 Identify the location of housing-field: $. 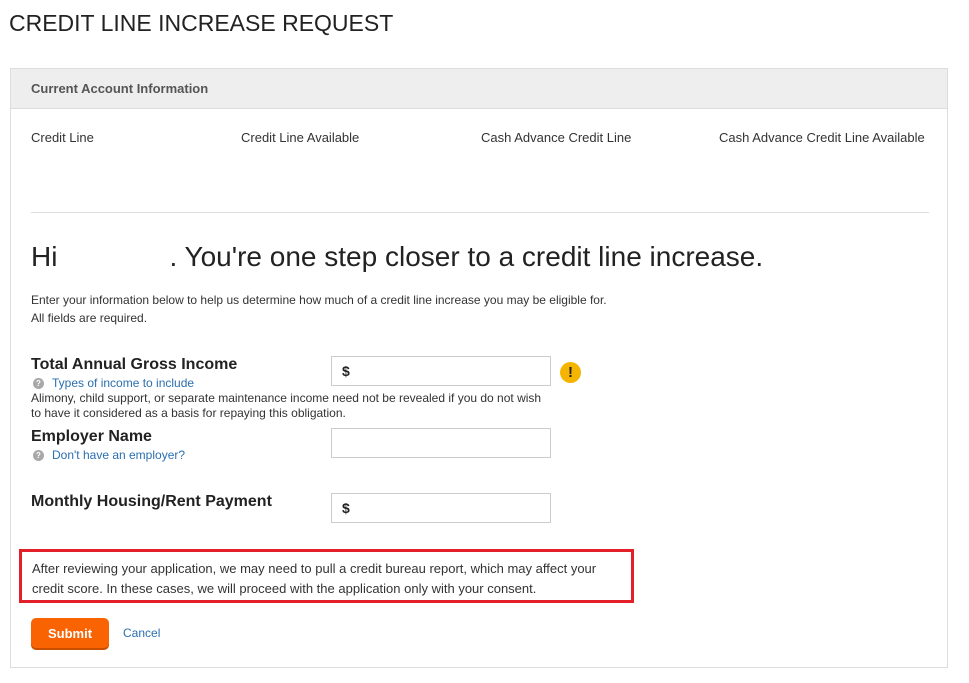
(441, 508).